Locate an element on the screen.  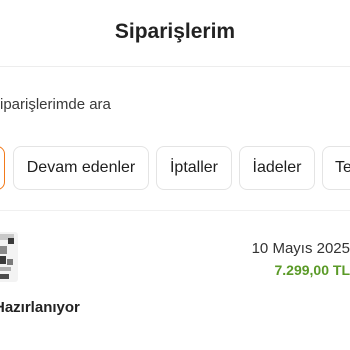
header-divider is located at coordinates (175, 66).